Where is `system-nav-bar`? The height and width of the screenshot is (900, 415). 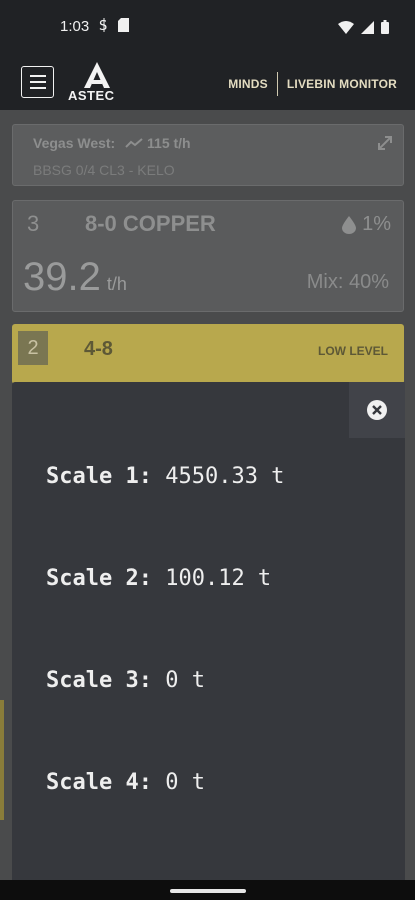 system-nav-bar is located at coordinates (207, 890).